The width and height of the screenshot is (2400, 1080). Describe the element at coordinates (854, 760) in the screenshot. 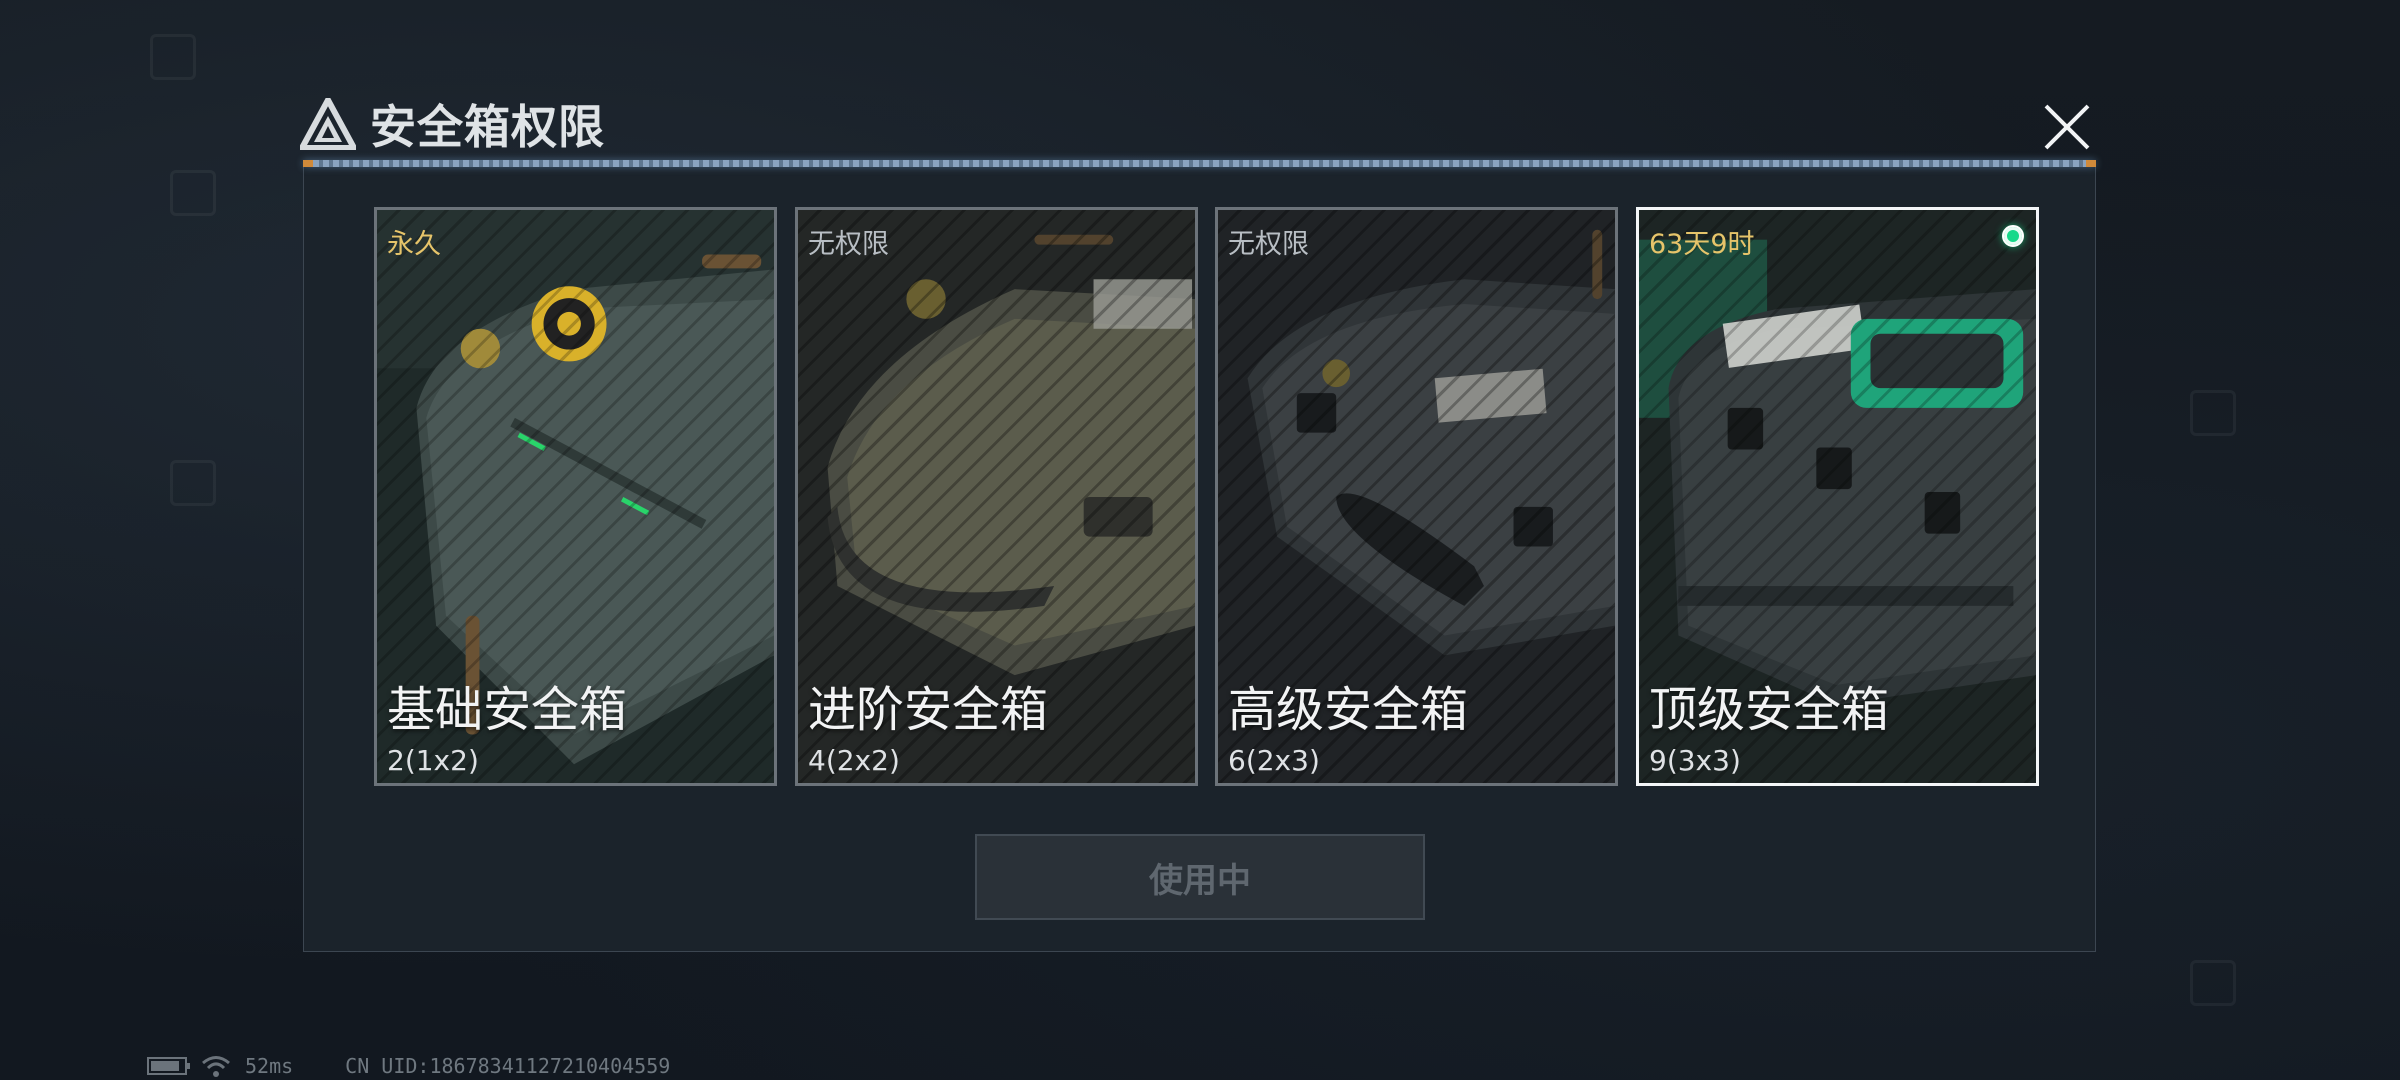

I see `card-capacity: 4(2x2)` at that location.